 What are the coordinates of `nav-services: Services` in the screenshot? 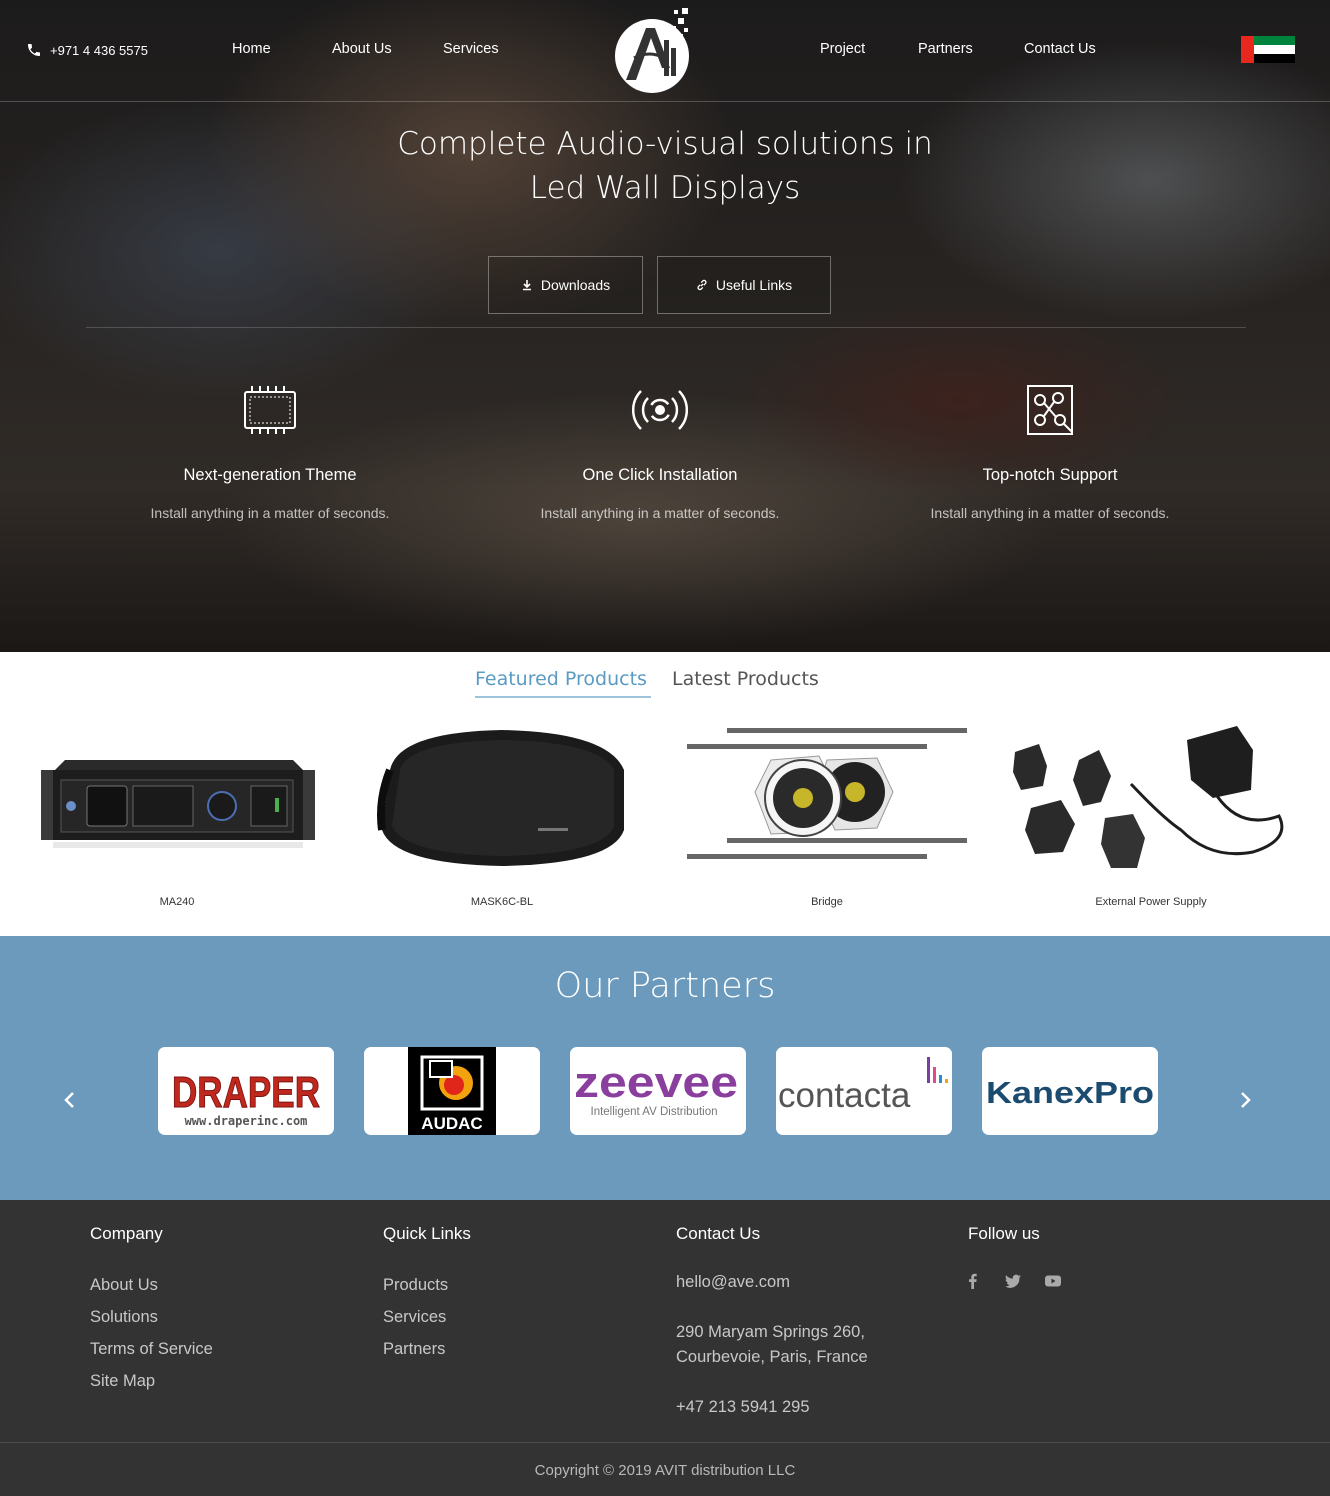 It's located at (471, 49).